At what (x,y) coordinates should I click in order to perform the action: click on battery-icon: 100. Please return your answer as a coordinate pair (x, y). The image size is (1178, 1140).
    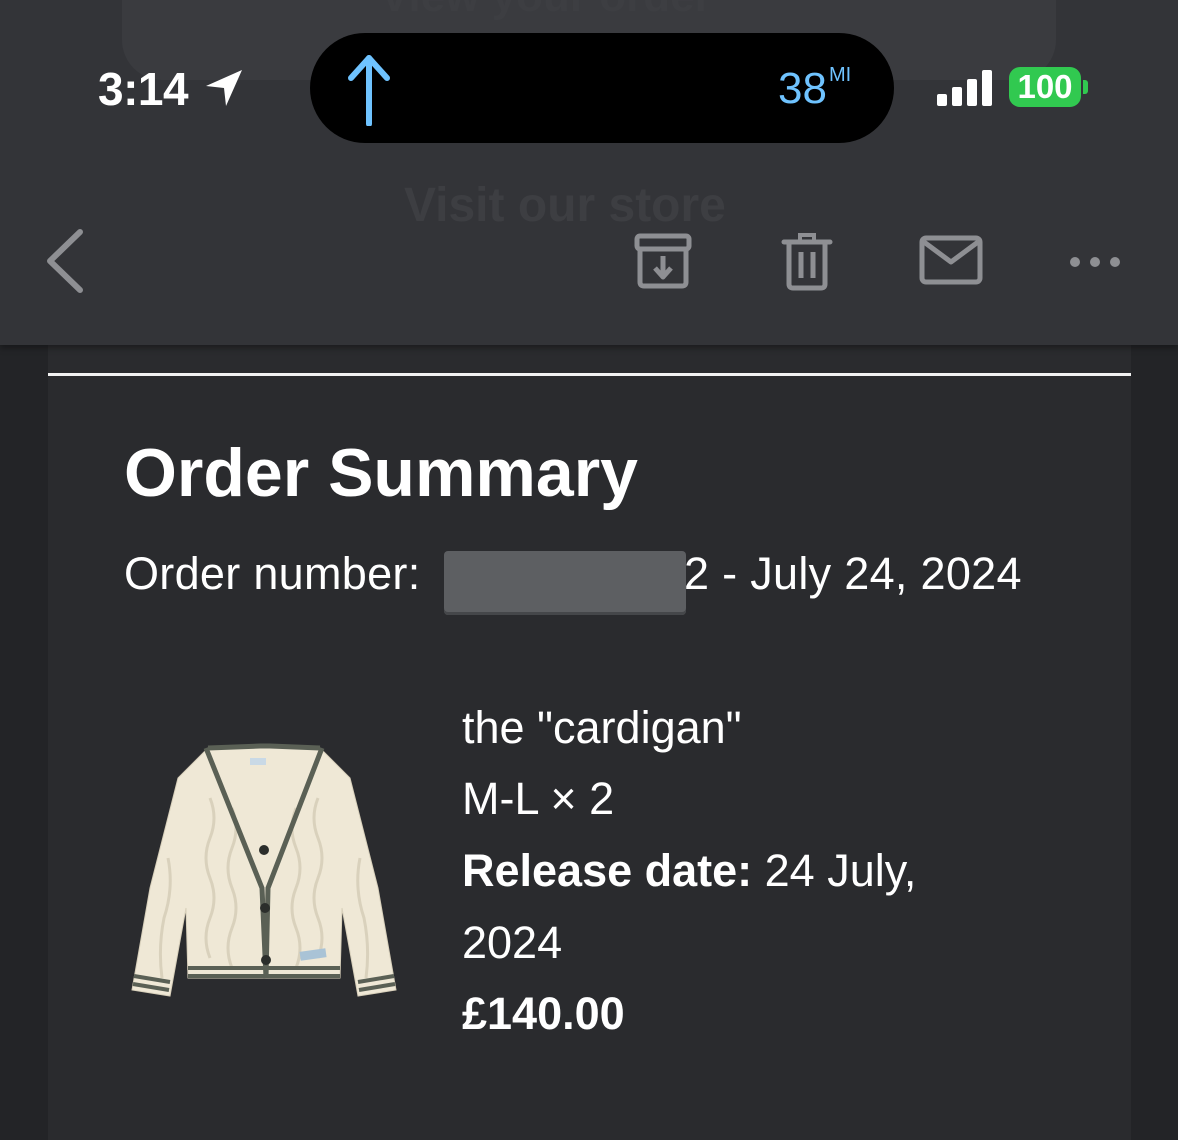
    Looking at the image, I should click on (1045, 87).